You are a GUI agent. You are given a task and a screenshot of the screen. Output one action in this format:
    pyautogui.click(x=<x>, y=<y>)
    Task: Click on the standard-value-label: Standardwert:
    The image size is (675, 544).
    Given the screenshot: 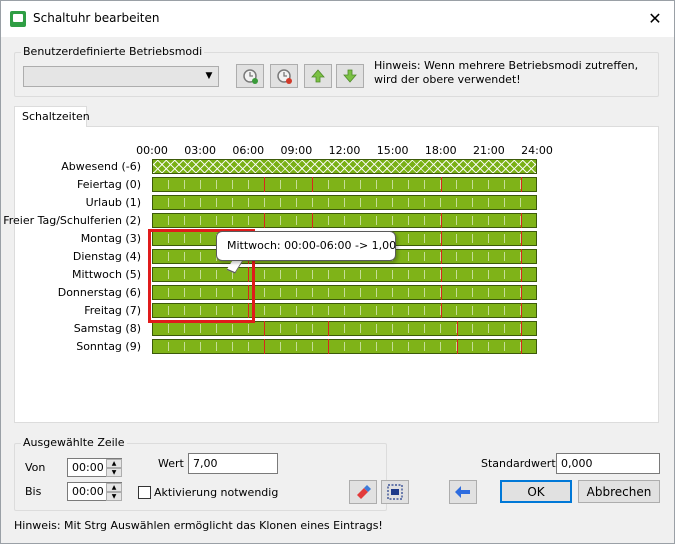 What is the action you would take?
    pyautogui.click(x=520, y=463)
    